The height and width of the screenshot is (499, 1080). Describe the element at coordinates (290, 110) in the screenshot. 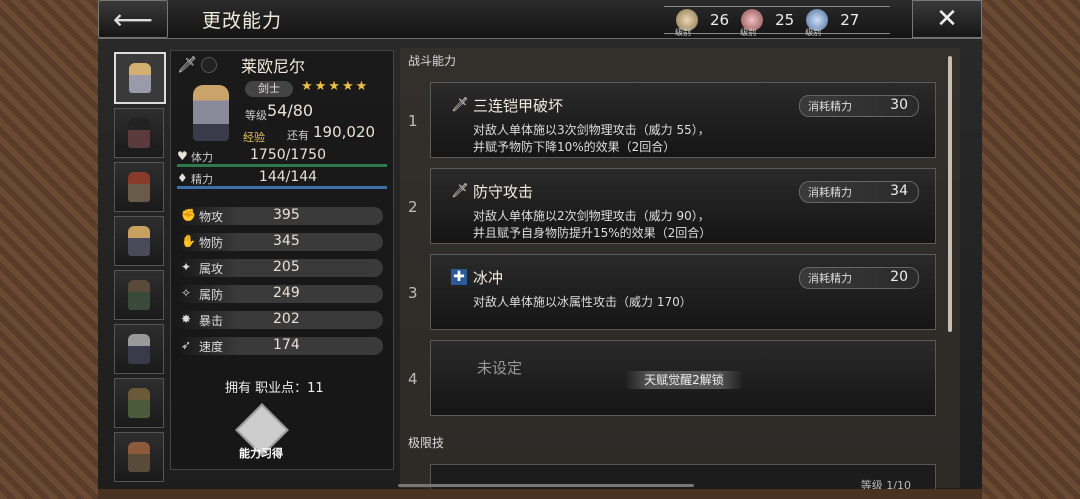

I see `level-value: 54/80` at that location.